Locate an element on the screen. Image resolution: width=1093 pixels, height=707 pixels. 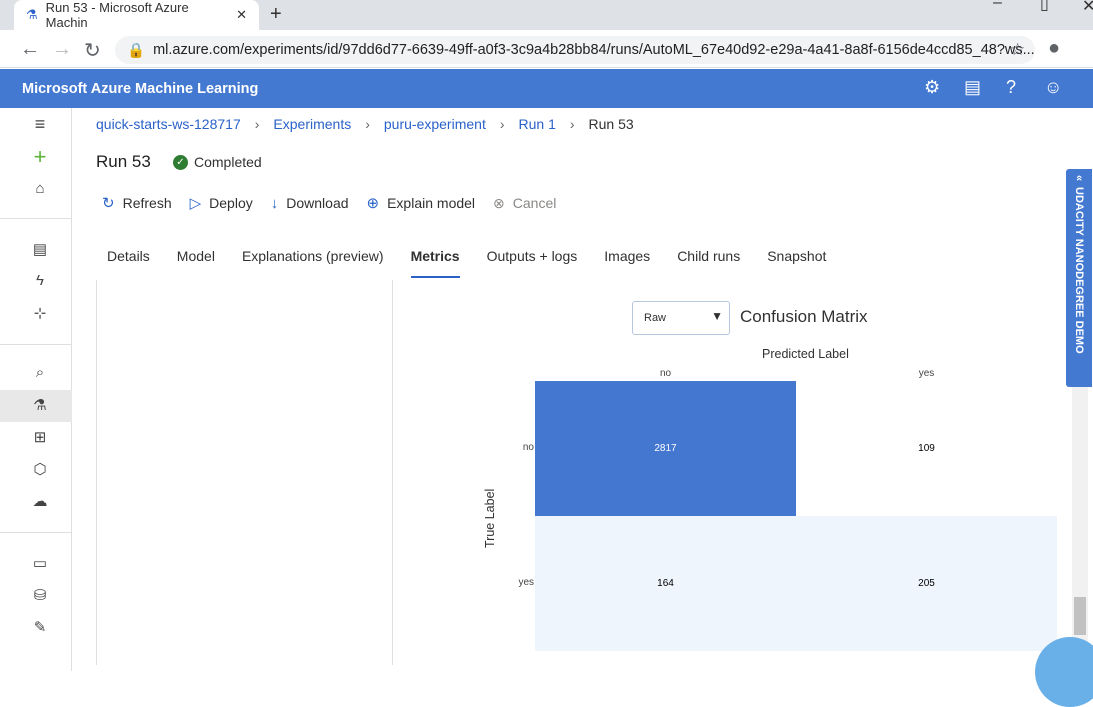
breadcrumb-workspace: quick-starts-ws-128717 is located at coordinates (168, 124).